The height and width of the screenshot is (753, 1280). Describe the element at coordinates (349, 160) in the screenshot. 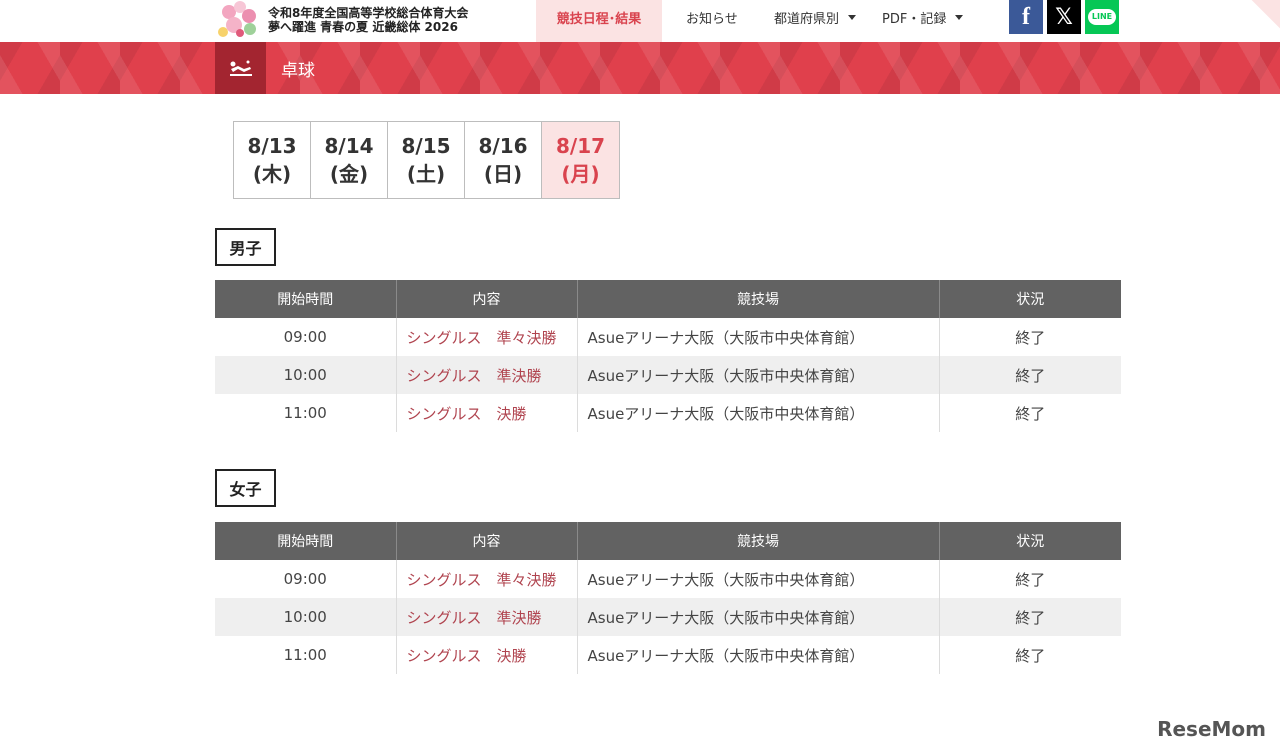

I see `date-tab-0814: 8/14 (金)` at that location.